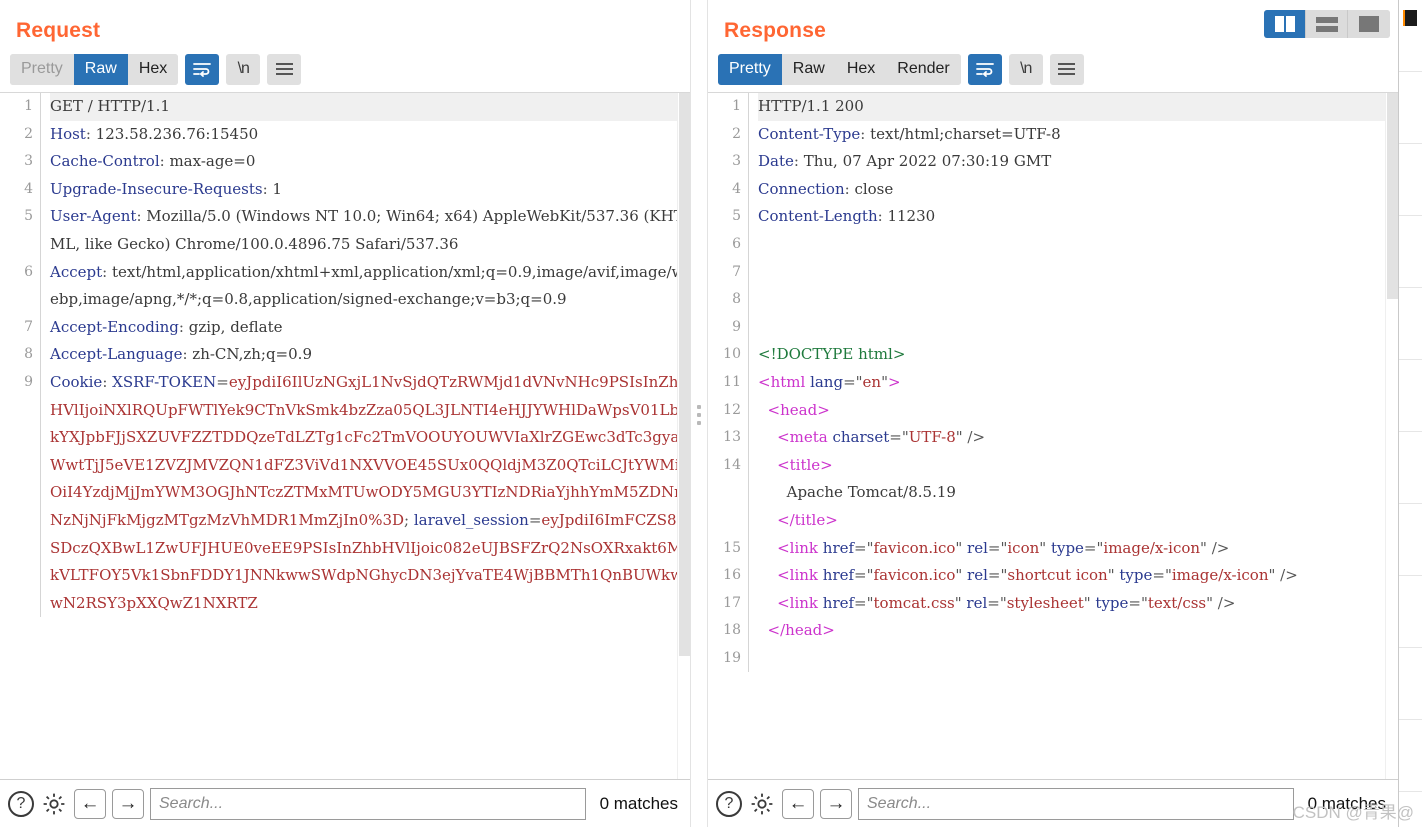 Image resolution: width=1422 pixels, height=827 pixels. I want to click on request-word-wrap-icon, so click(202, 69).